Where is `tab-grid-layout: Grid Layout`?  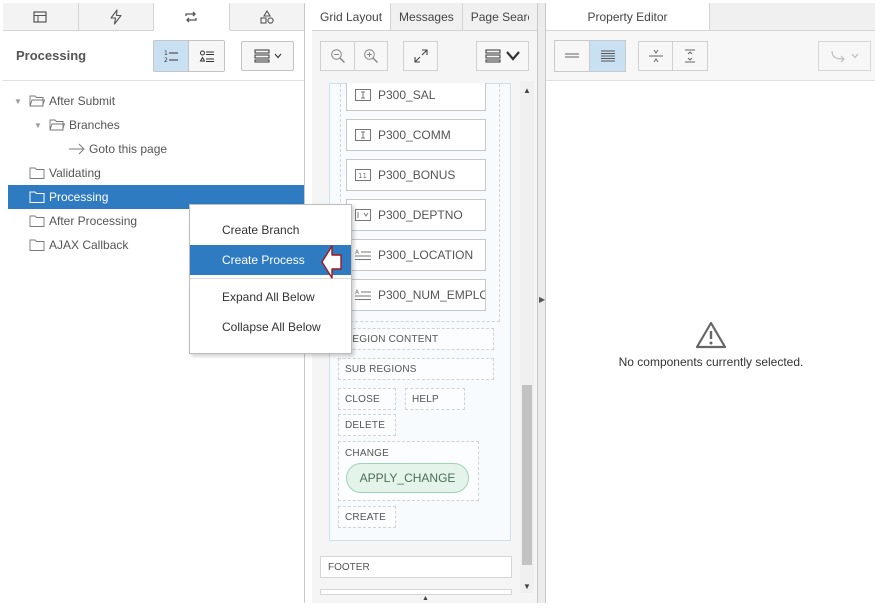 tab-grid-layout: Grid Layout is located at coordinates (352, 16).